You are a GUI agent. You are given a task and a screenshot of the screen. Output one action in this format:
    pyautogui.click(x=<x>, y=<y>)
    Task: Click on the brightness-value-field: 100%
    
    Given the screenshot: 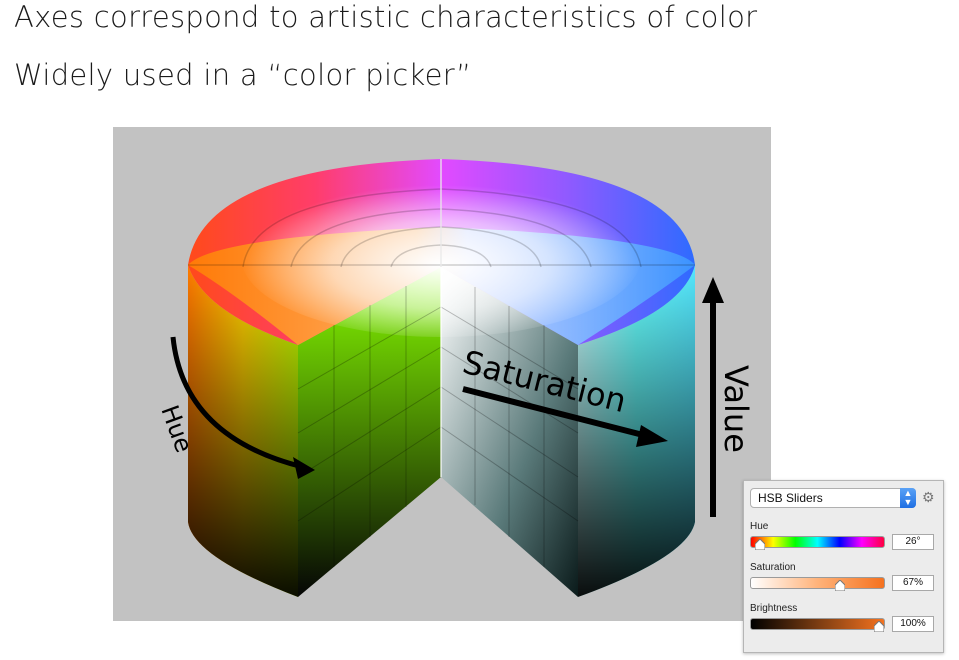 What is the action you would take?
    pyautogui.click(x=913, y=624)
    